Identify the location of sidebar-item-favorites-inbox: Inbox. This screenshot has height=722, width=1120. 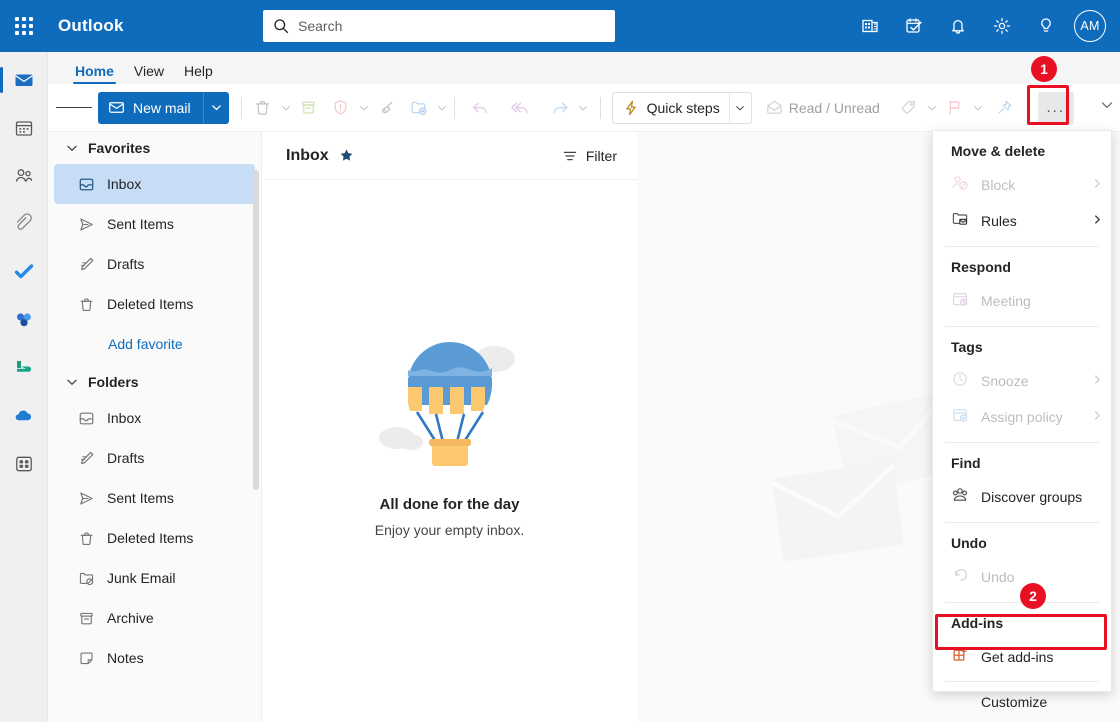
(154, 184).